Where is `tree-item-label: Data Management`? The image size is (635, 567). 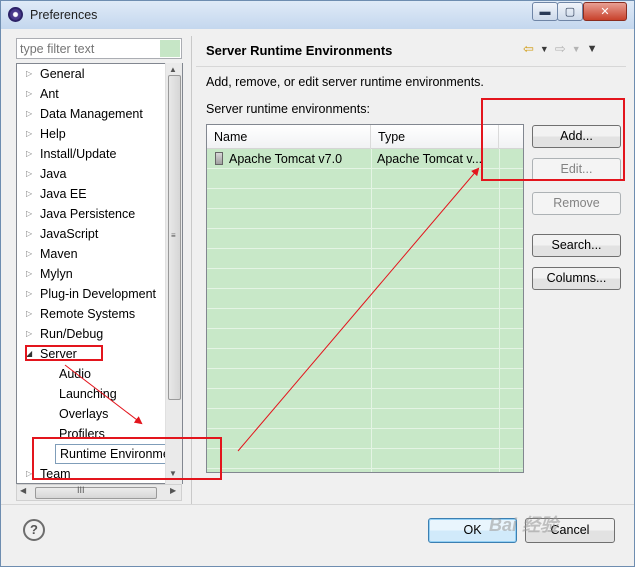 tree-item-label: Data Management is located at coordinates (91, 114).